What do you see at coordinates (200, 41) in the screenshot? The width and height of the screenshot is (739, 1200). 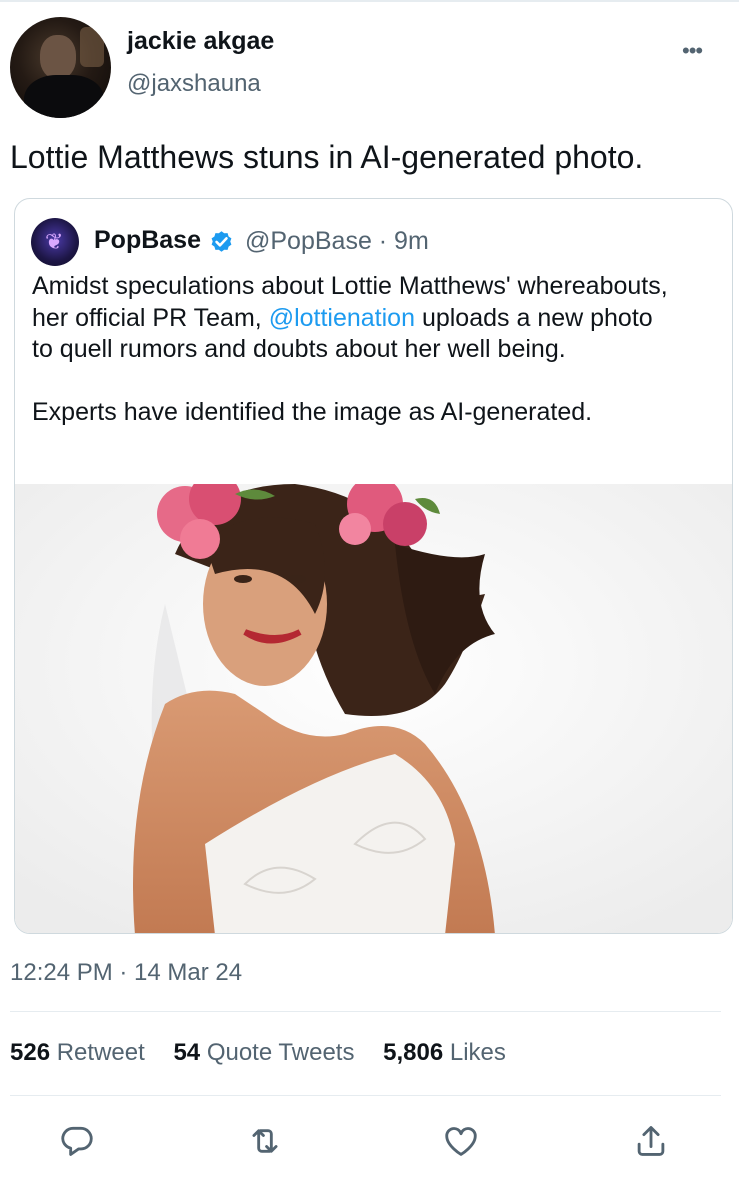 I see `user-name: jackie akgae` at bounding box center [200, 41].